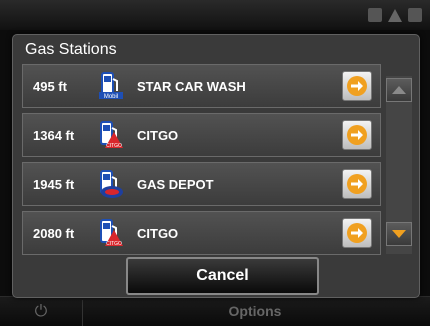 The width and height of the screenshot is (430, 326). Describe the element at coordinates (111, 97) in the screenshot. I see `mobil-logo-text: Mobil` at that location.